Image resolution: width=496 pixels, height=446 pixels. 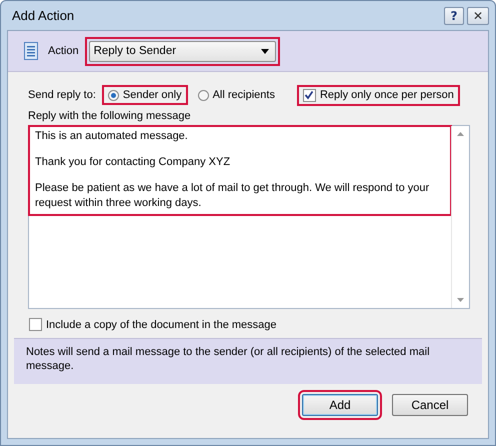 I want to click on action-label: Action, so click(x=63, y=51).